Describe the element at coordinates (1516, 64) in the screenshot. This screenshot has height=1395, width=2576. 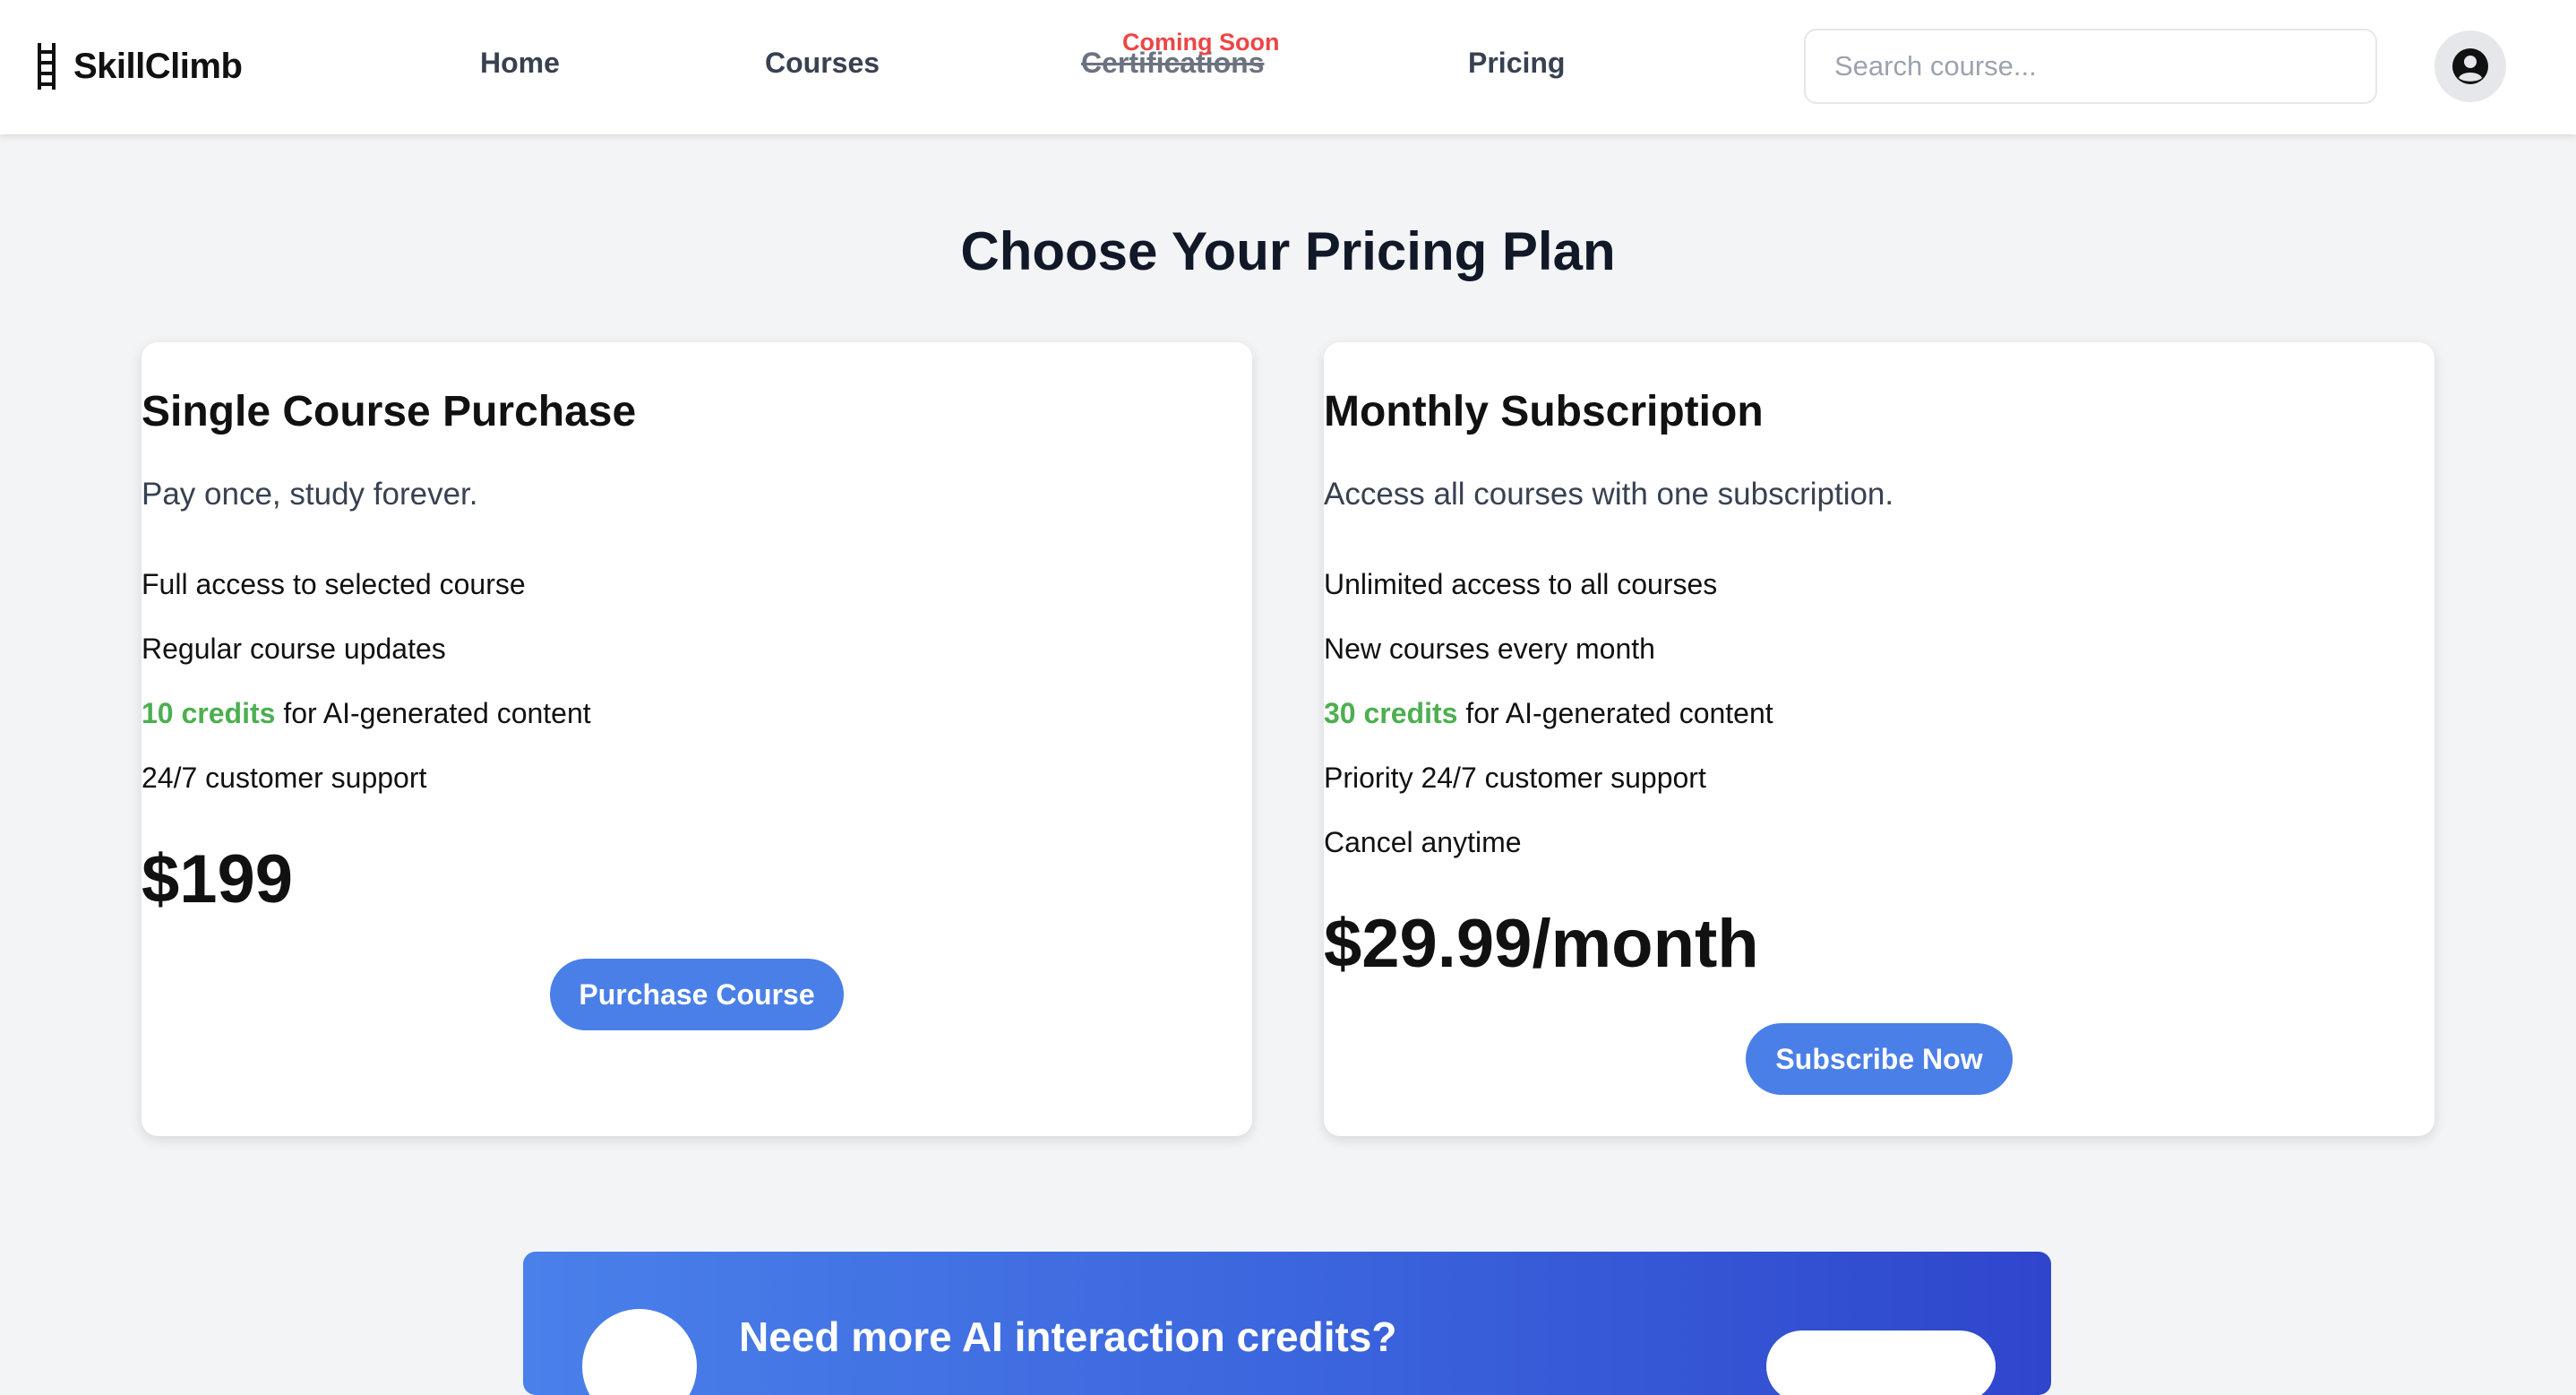
I see `nav-pricing-link: Pricing` at that location.